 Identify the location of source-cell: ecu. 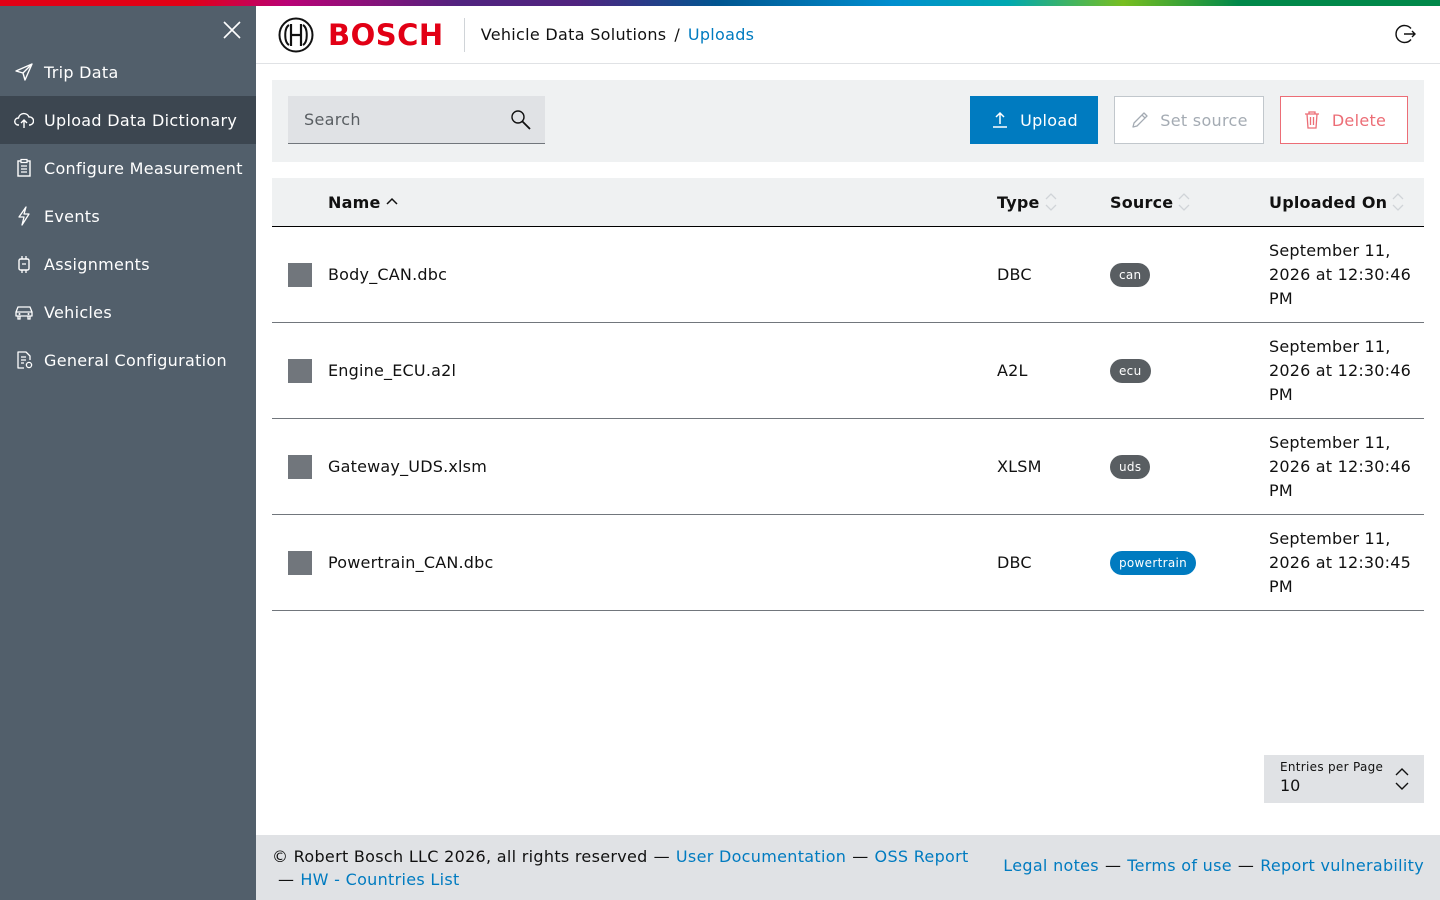
(1130, 370).